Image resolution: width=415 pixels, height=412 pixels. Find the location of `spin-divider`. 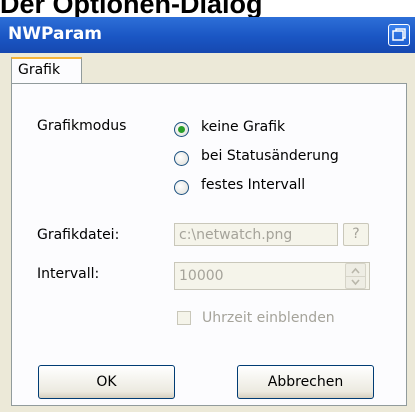

spin-divider is located at coordinates (355, 276).